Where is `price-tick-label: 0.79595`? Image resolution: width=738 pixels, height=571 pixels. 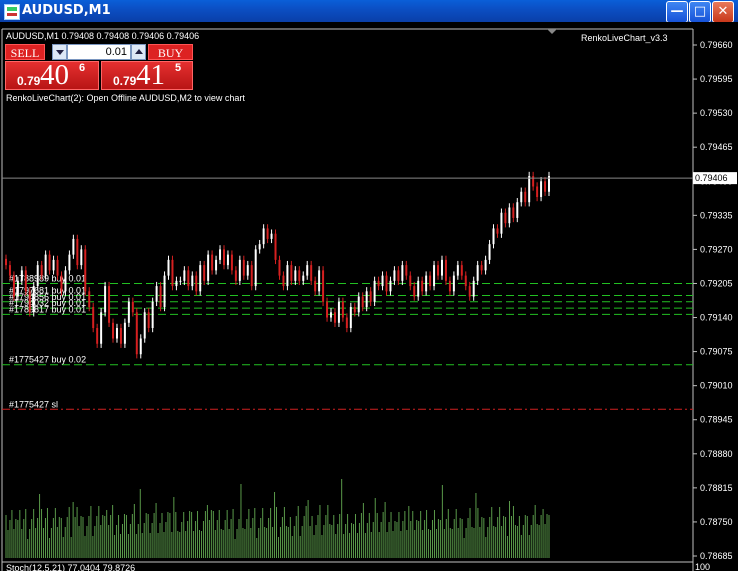
price-tick-label: 0.79595 is located at coordinates (716, 79).